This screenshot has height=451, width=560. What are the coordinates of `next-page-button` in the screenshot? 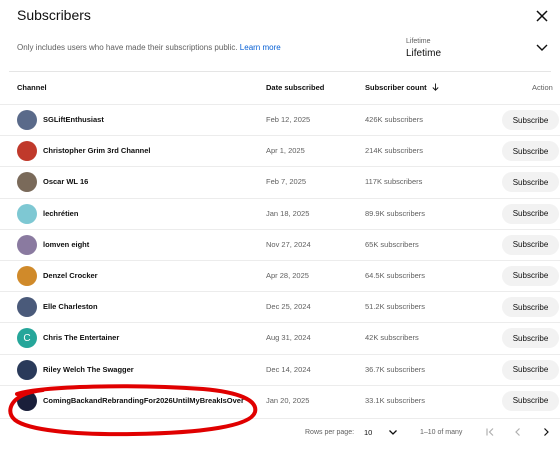 It's located at (546, 432).